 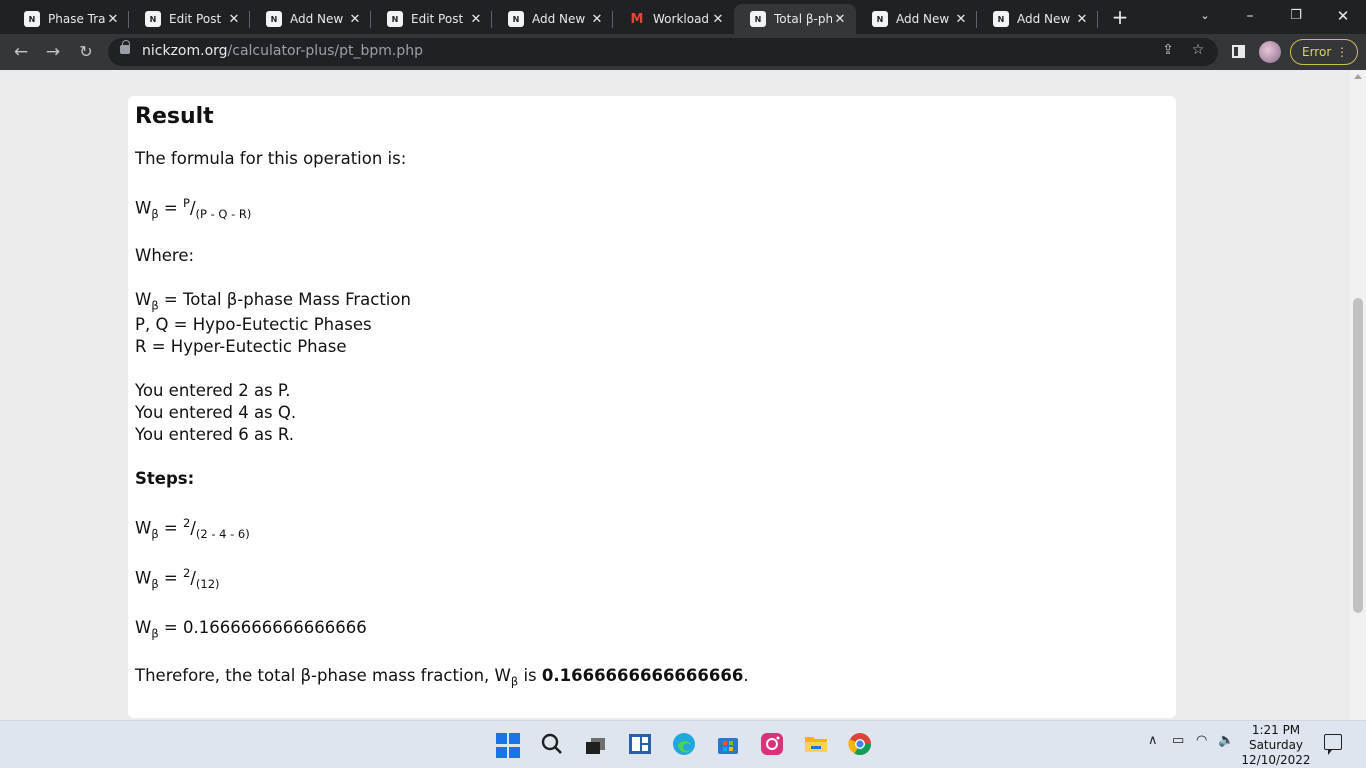 I want to click on tab-total-beta-phase: N Total β-pha ✕, so click(x=795, y=19).